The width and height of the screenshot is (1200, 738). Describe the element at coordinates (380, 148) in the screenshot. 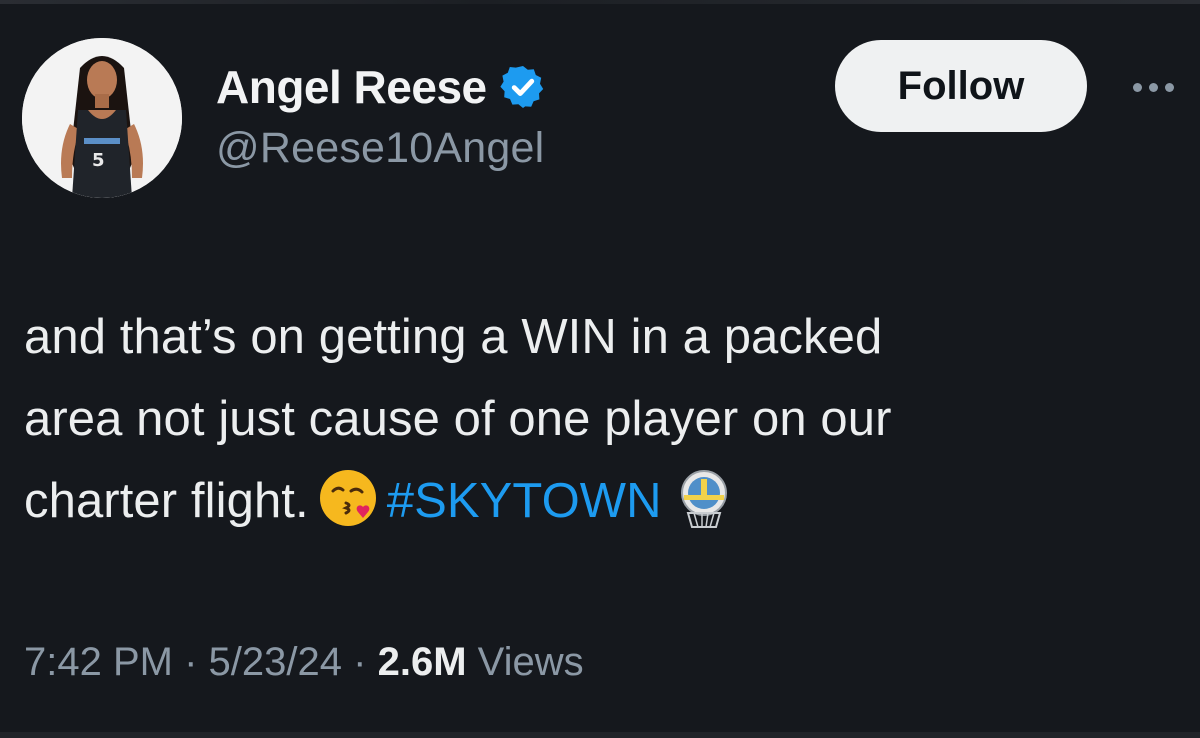

I see `author-handle: @Reese10Angel` at that location.